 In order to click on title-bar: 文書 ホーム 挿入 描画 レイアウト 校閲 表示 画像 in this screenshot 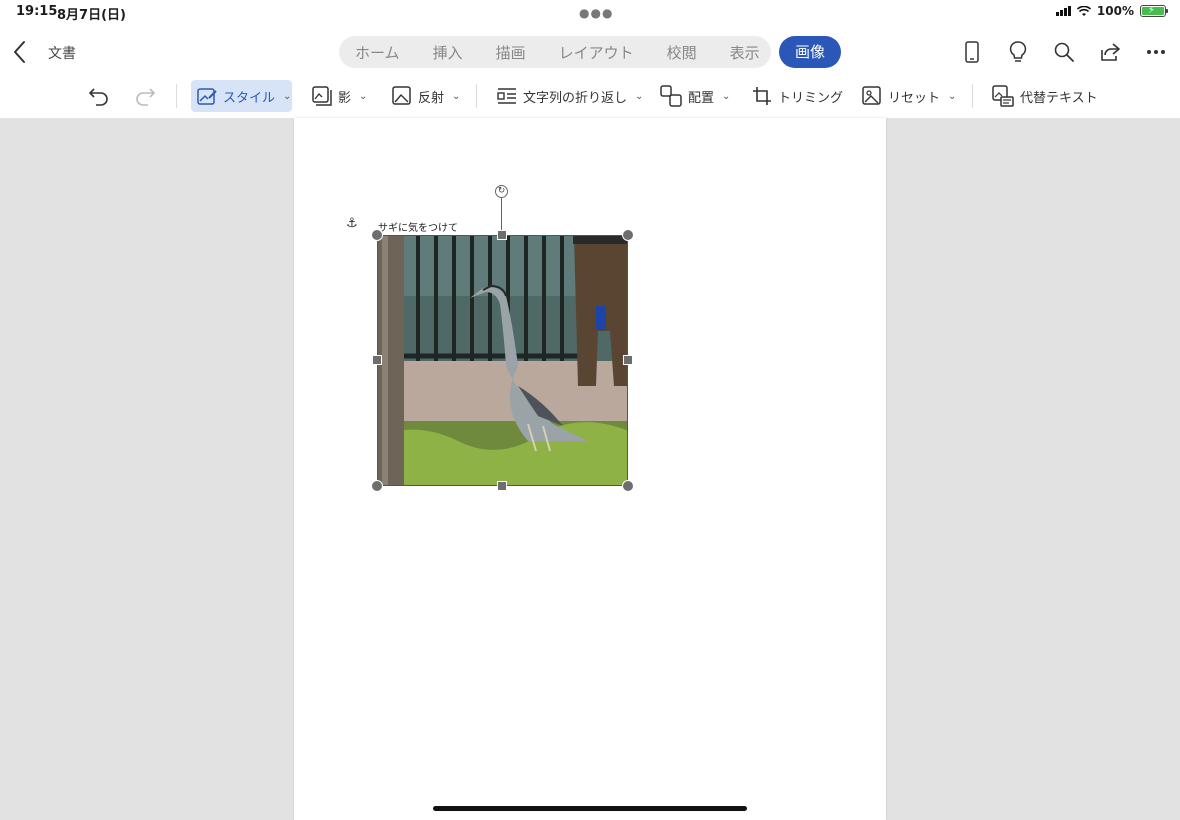, I will do `click(590, 52)`.